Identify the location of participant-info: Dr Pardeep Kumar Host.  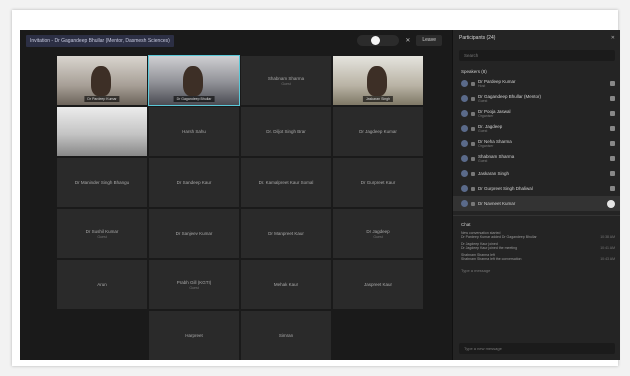
(544, 84).